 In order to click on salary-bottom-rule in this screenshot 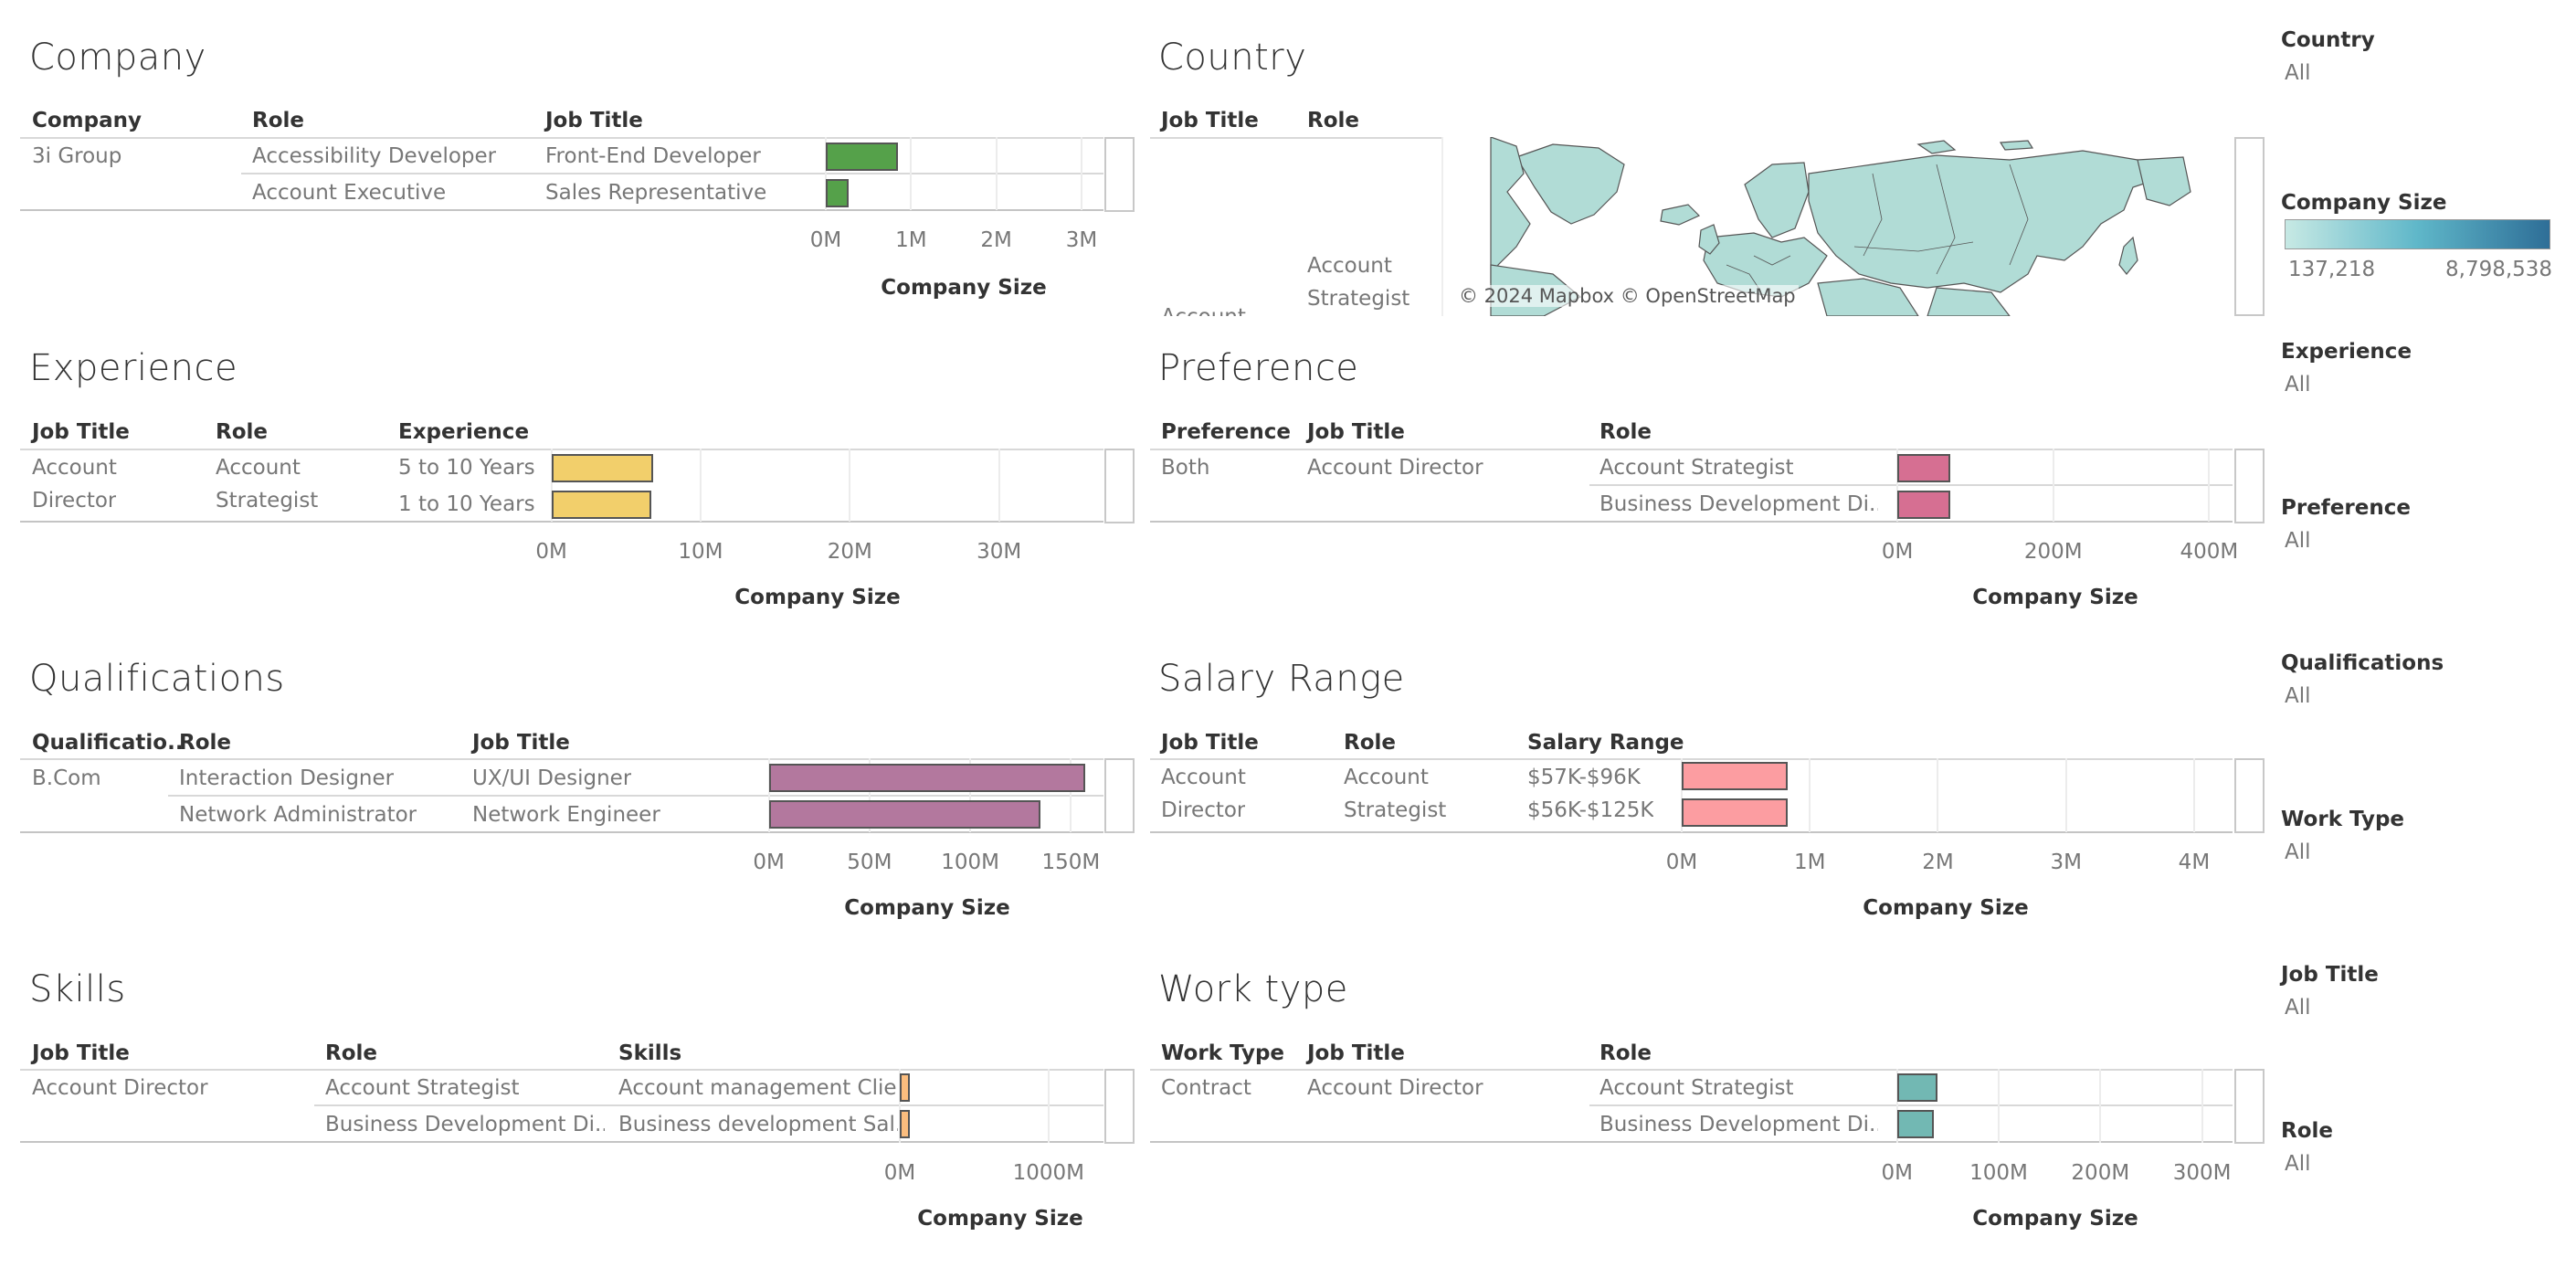, I will do `click(1691, 832)`.